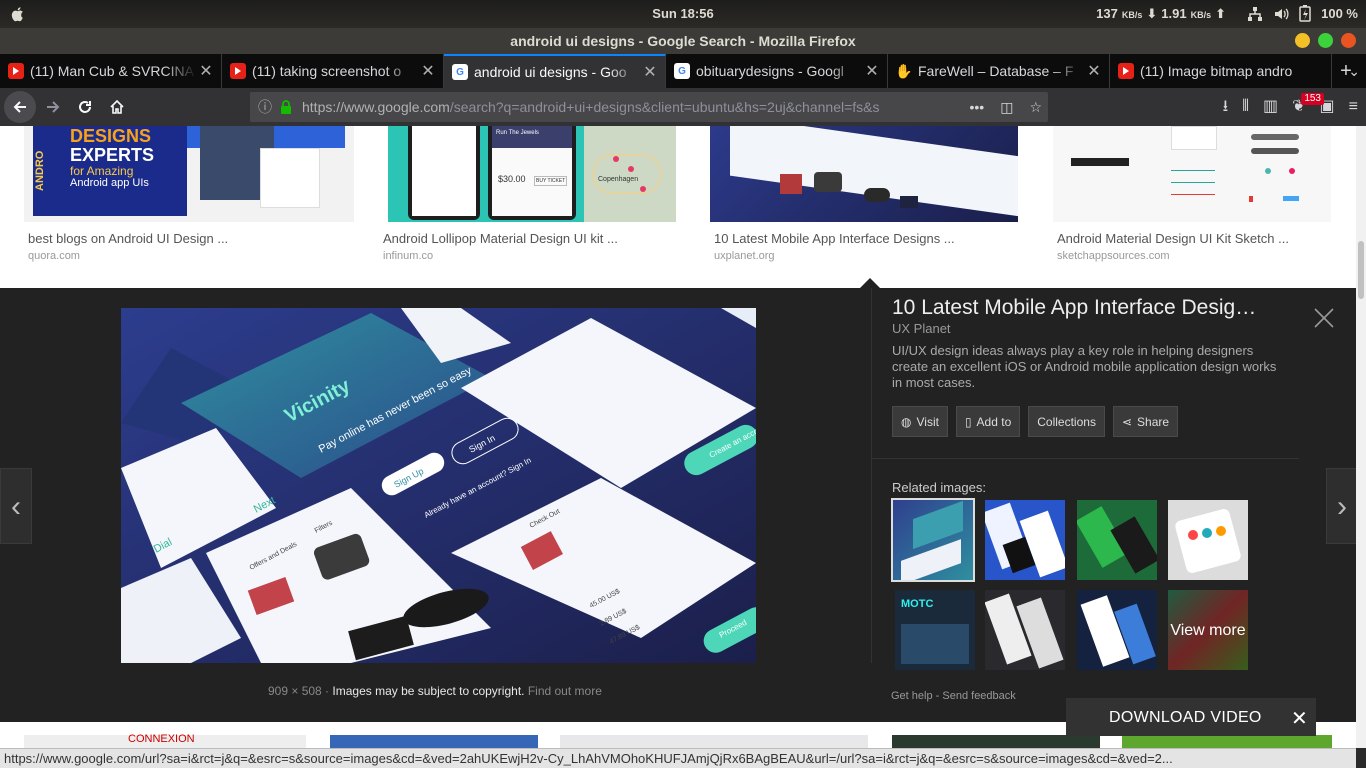  I want to click on arrow-left-icon, so click(19, 107).